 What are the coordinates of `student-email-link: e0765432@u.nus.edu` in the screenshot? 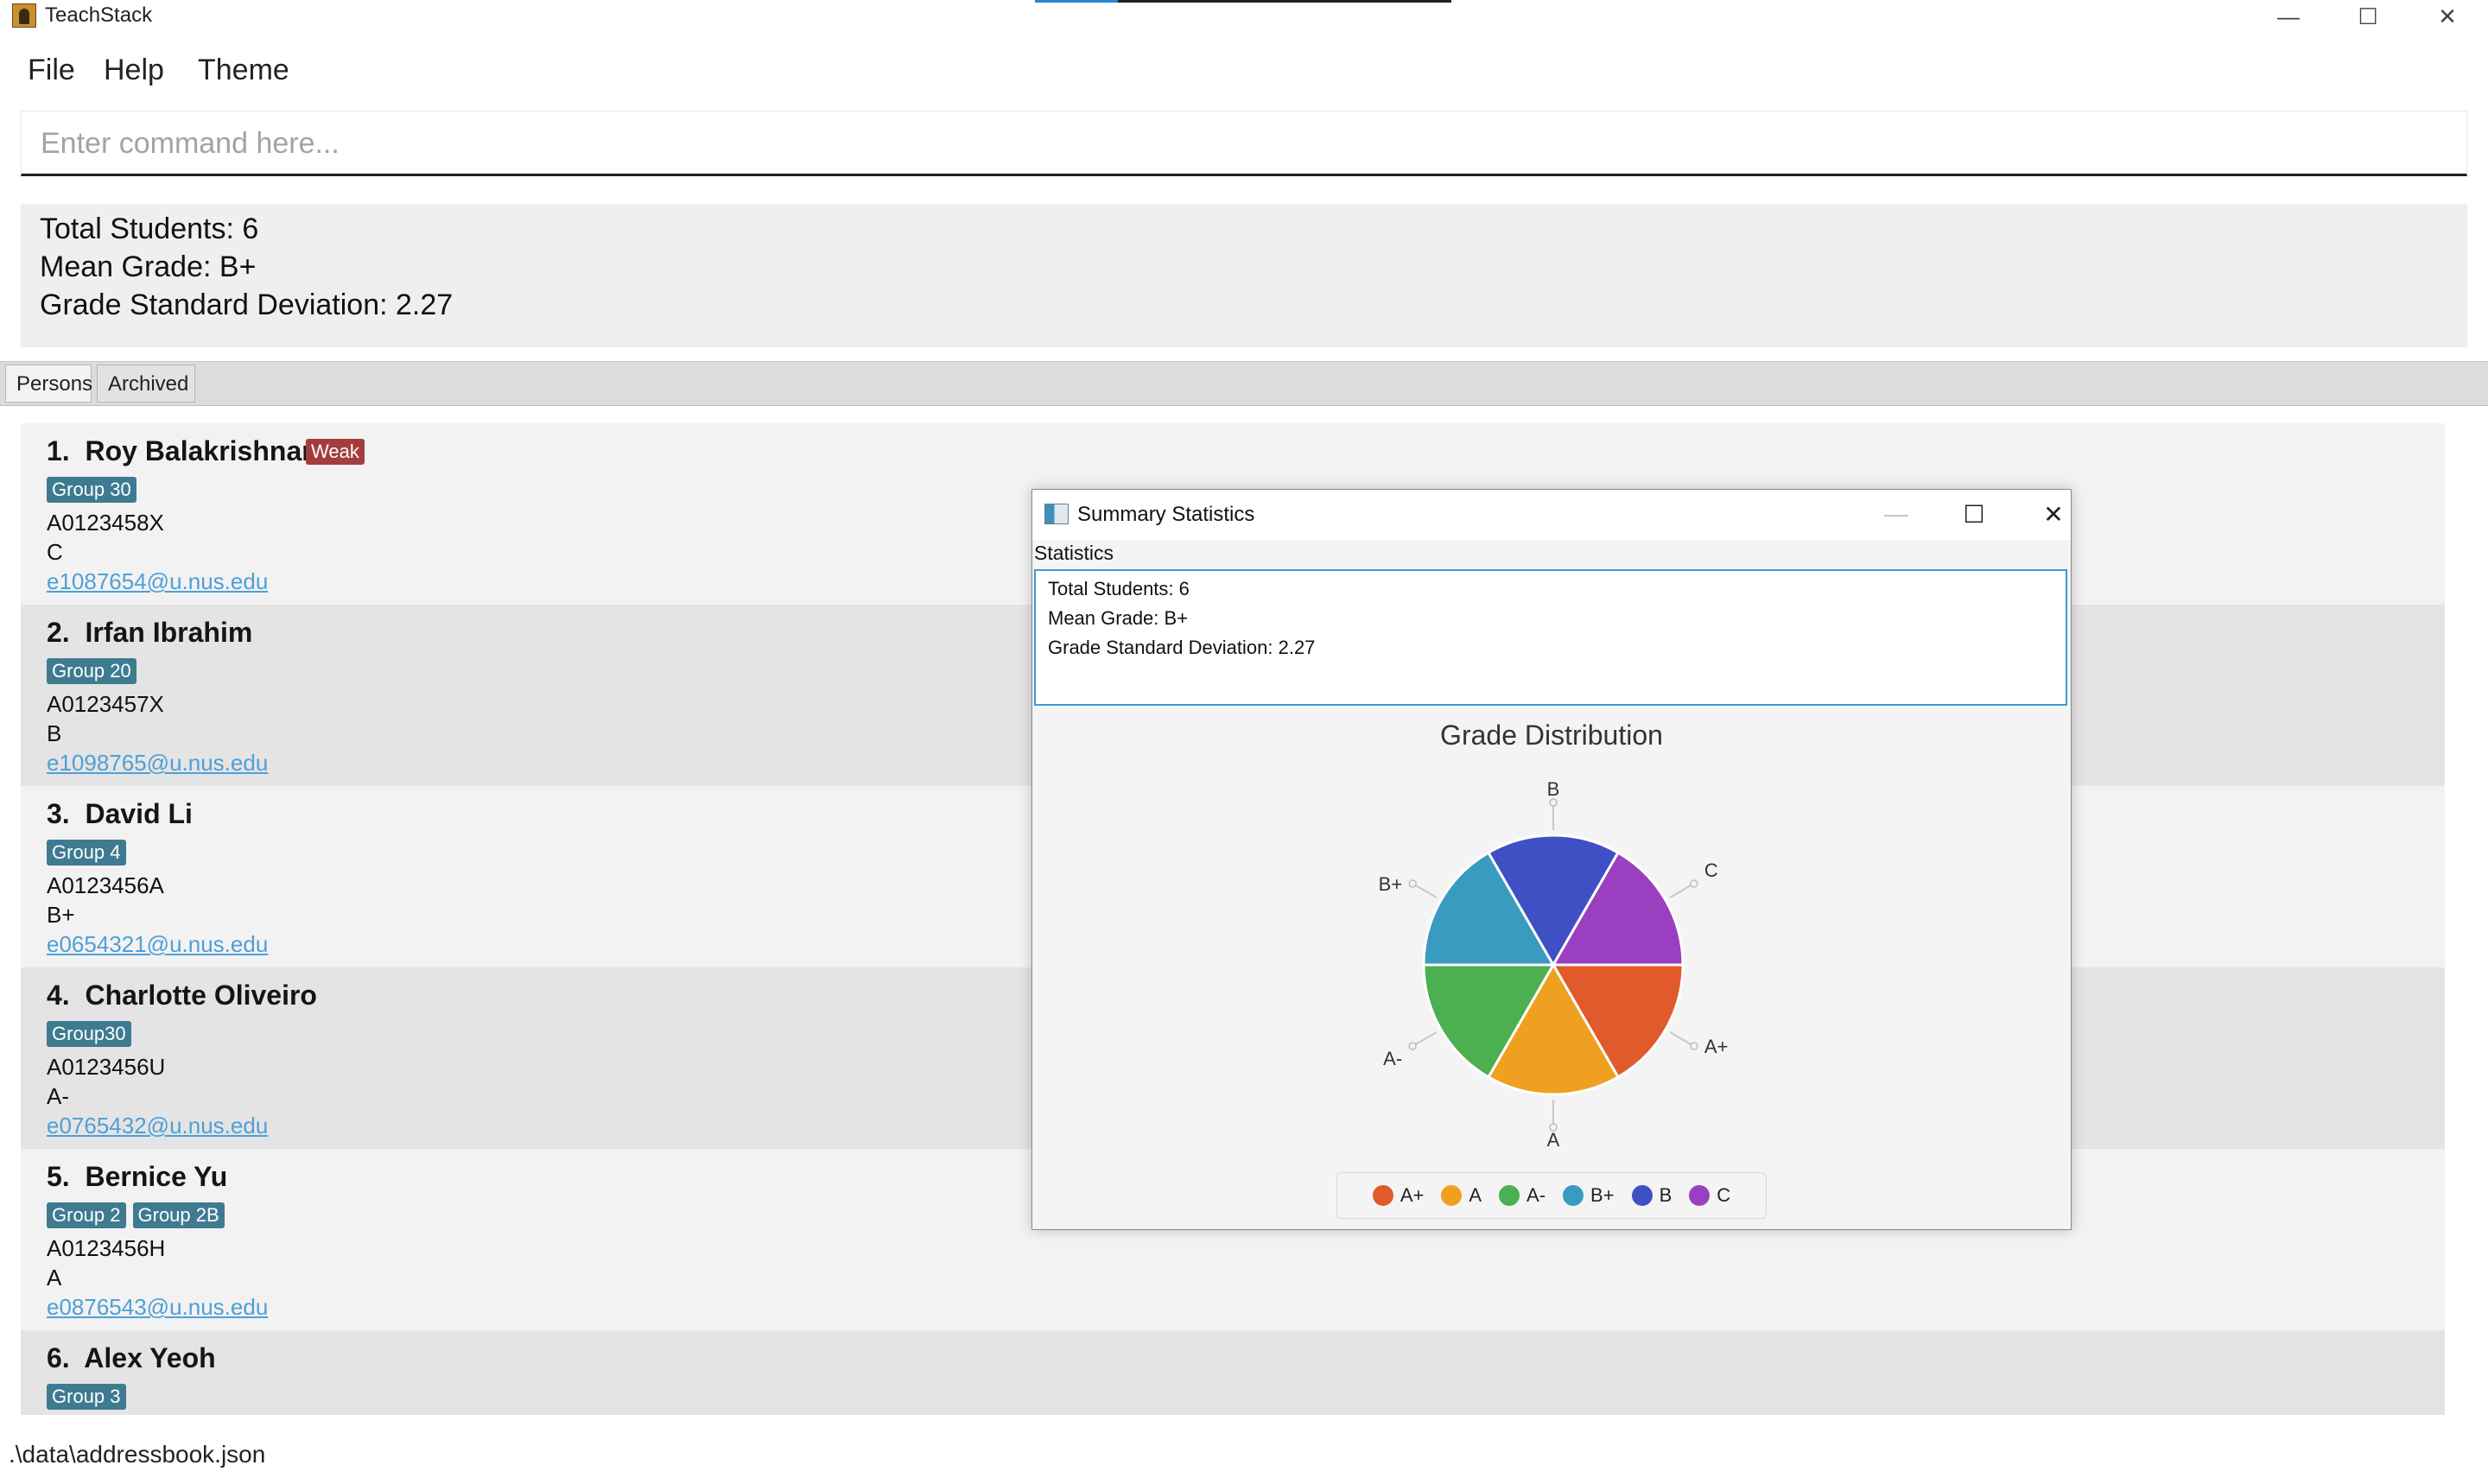 It's located at (157, 1126).